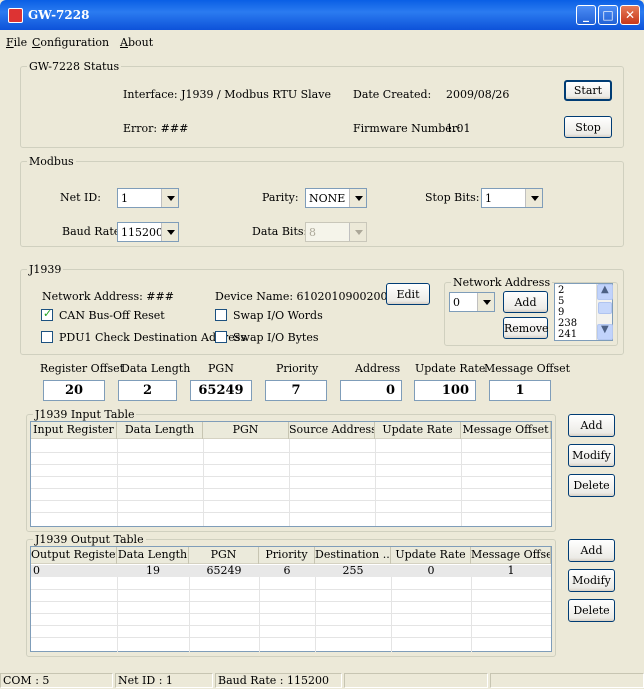 This screenshot has height=689, width=644. What do you see at coordinates (278, 315) in the screenshot?
I see `swap-io-words-label: Swap I/O Words` at bounding box center [278, 315].